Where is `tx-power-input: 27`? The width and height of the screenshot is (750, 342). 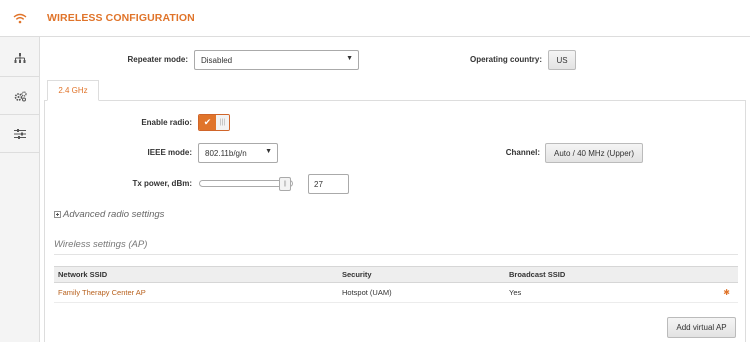
tx-power-input: 27 is located at coordinates (328, 184).